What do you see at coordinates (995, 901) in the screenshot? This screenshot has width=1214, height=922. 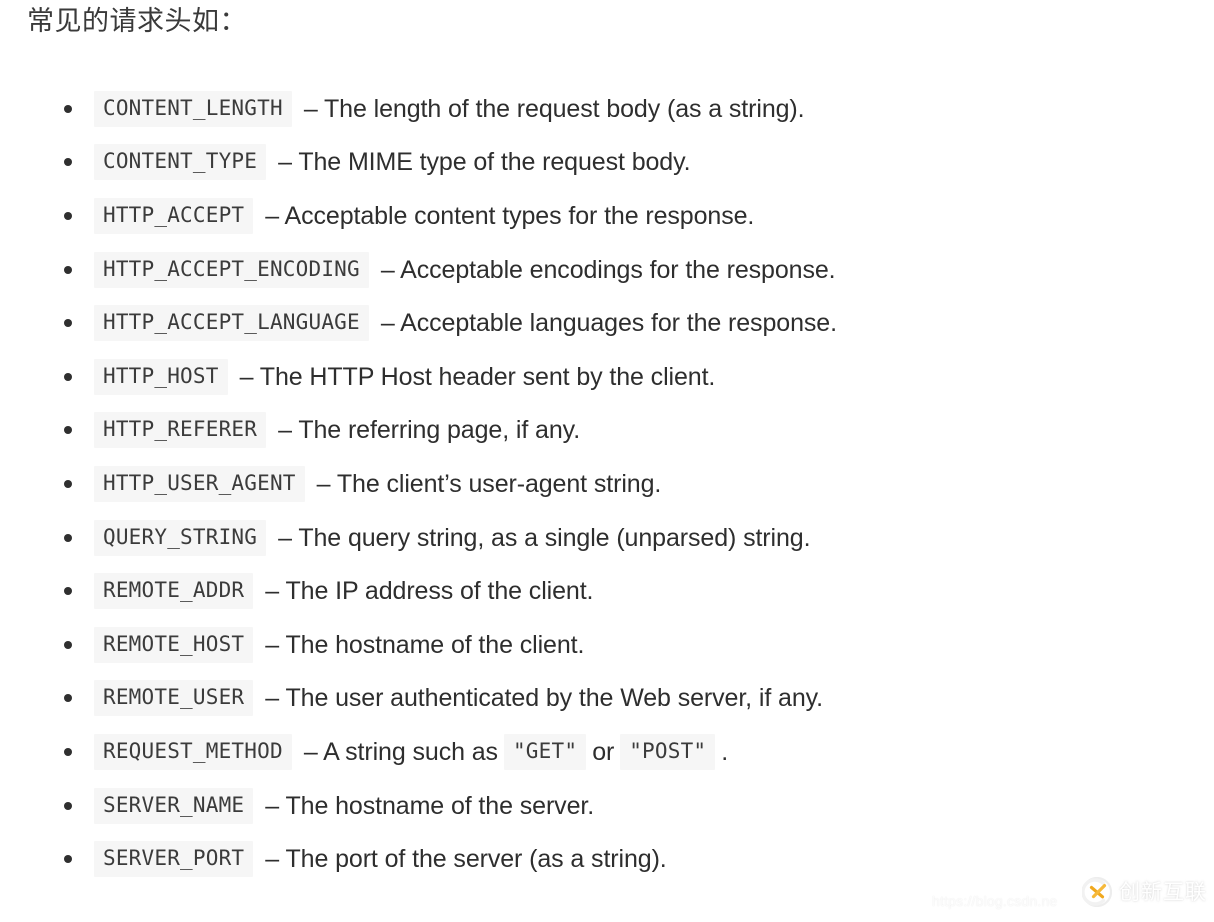 I see `watermark-url: https://blog.csdn.ne` at bounding box center [995, 901].